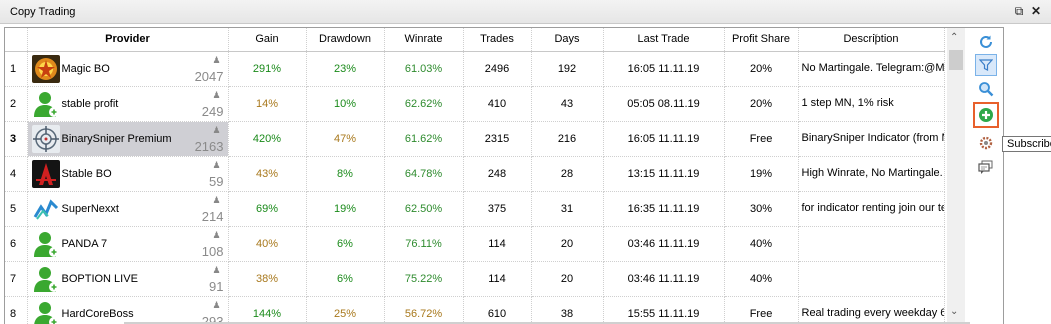 This screenshot has height=324, width=1051. I want to click on days-cell: 216, so click(567, 139).